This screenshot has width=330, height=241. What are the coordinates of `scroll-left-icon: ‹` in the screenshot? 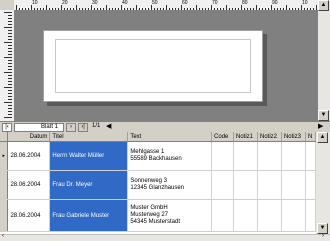 It's located at (3, 236).